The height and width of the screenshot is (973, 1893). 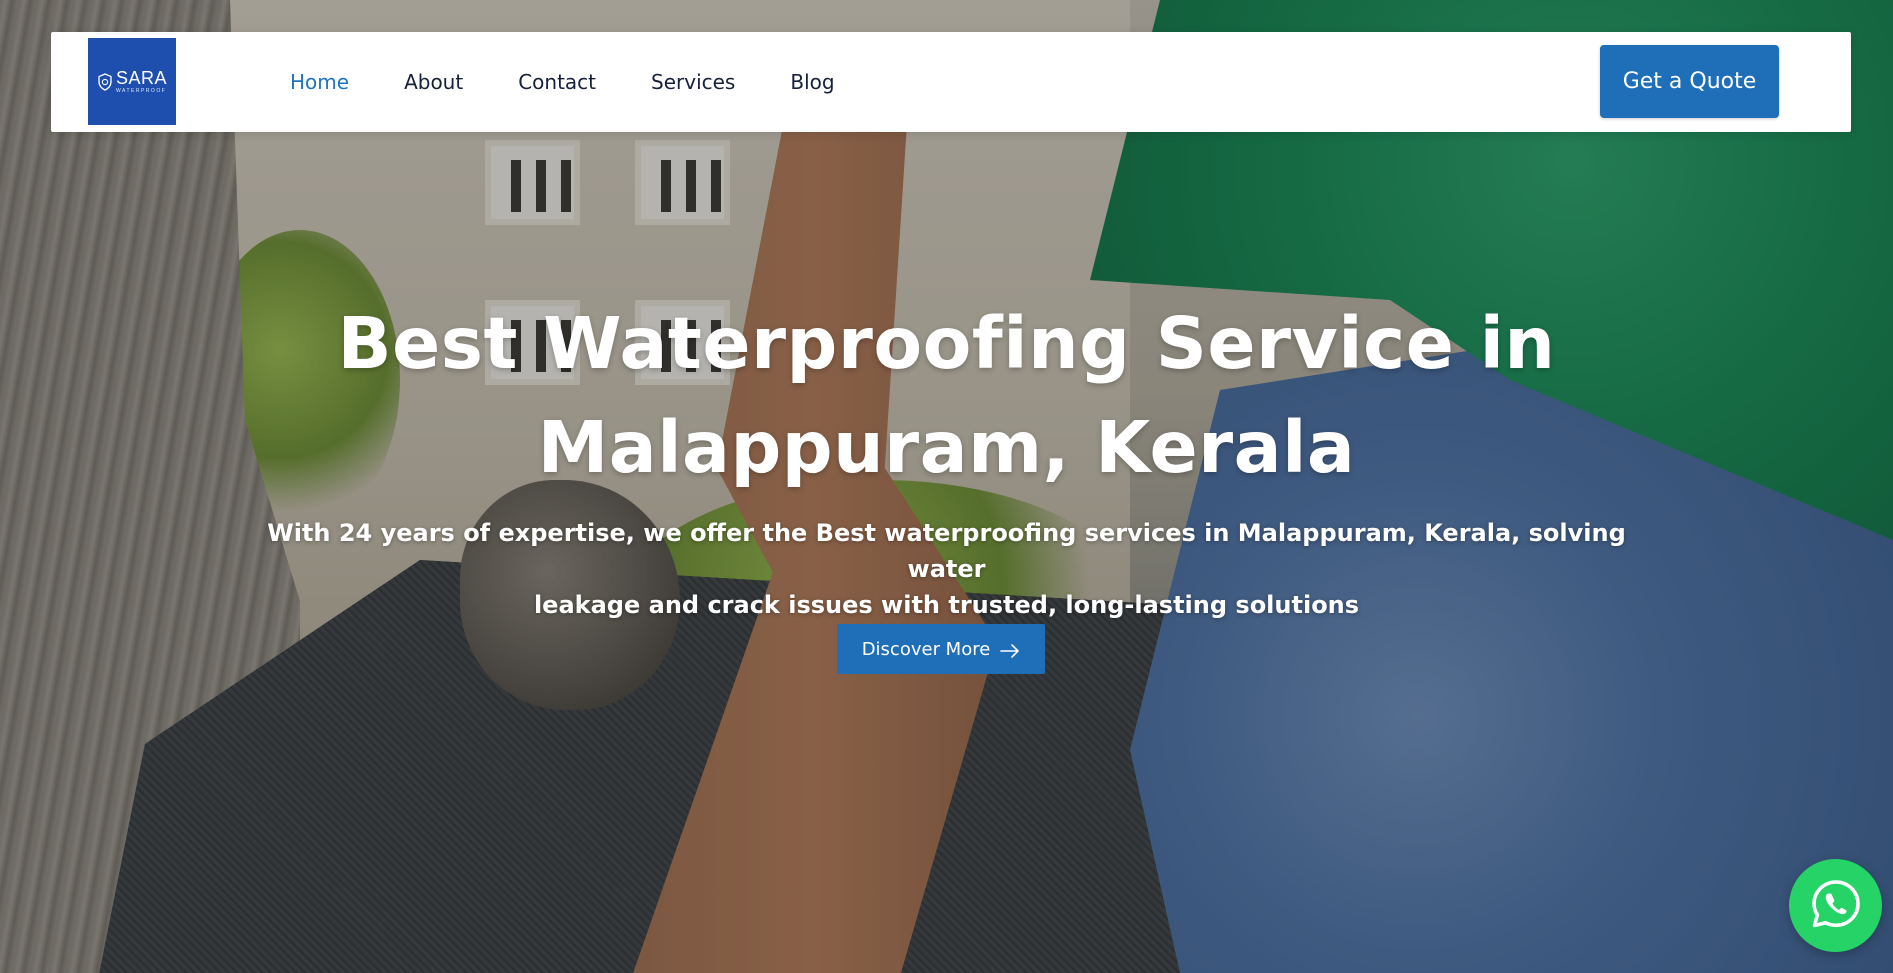 I want to click on logo-mark: SARA WATERPROOF, so click(x=132, y=81).